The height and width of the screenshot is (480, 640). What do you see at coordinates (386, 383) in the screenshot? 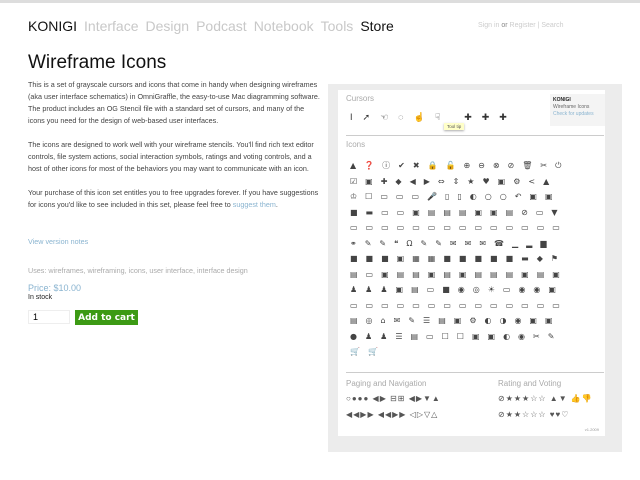
I see `paging-heading: Paging and Navigation` at bounding box center [386, 383].